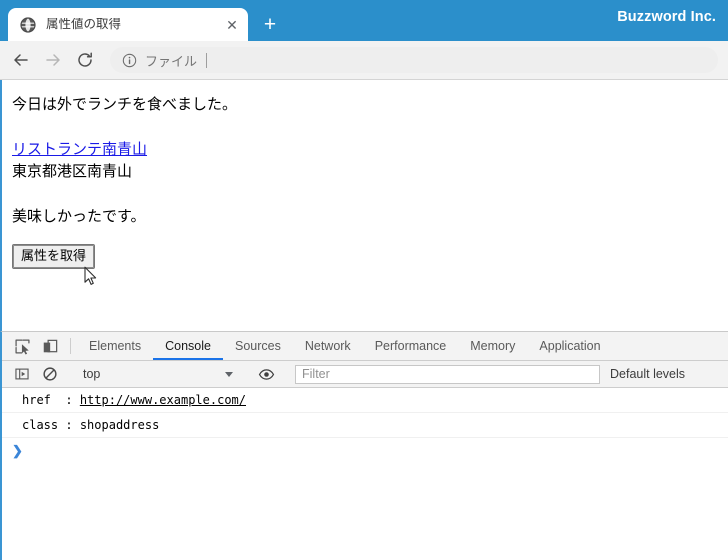 The width and height of the screenshot is (728, 560). Describe the element at coordinates (158, 374) in the screenshot. I see `execution-context-select: top` at that location.